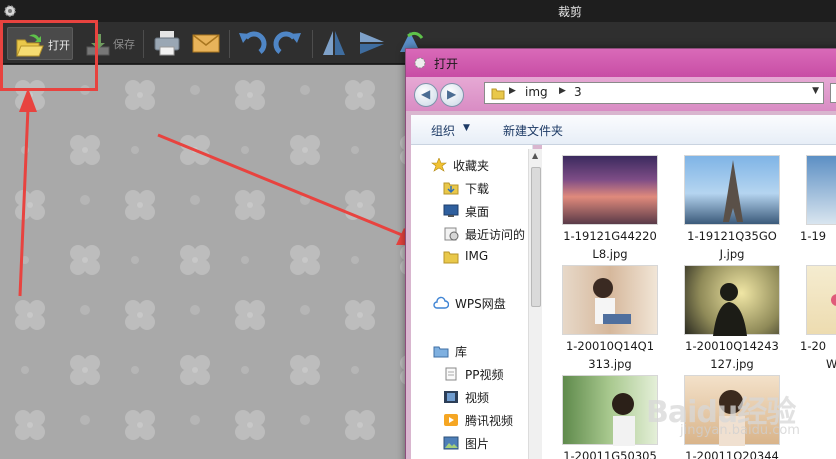  Describe the element at coordinates (732, 453) in the screenshot. I see `file-name: 1-20011Q20344` at that location.